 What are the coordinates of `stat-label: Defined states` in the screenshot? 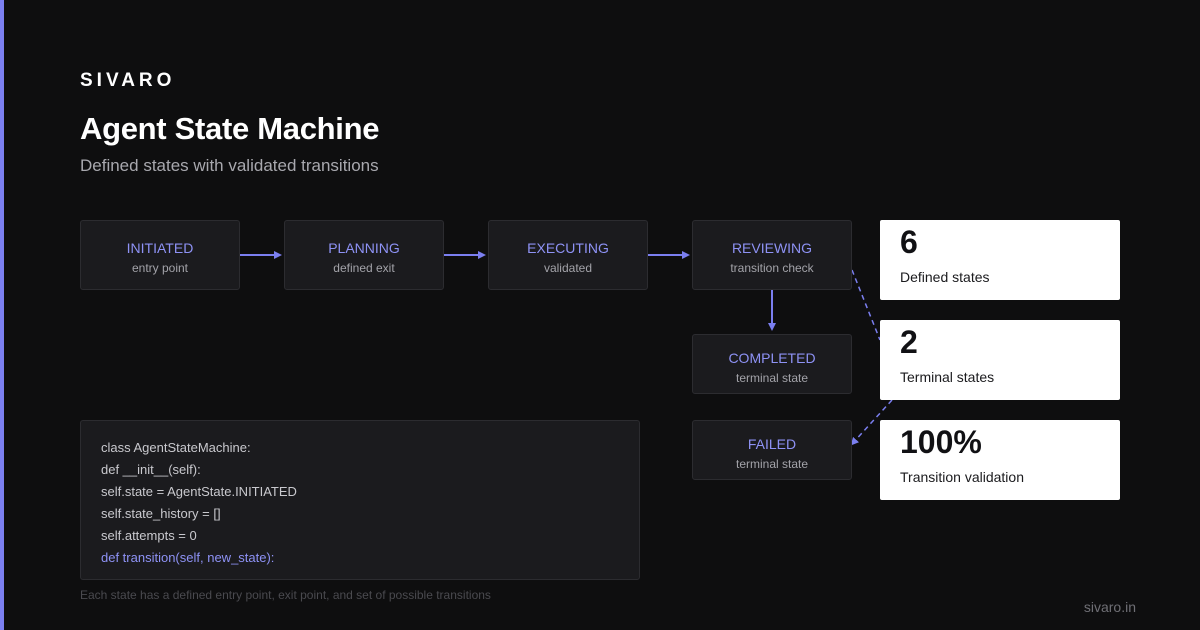 It's located at (945, 277).